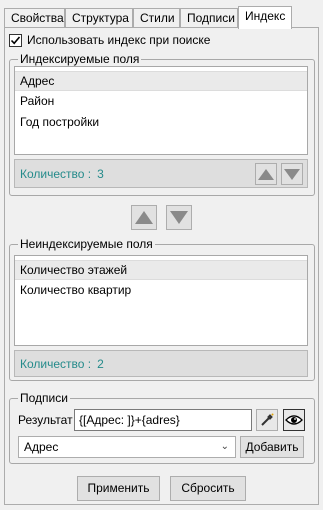 The width and height of the screenshot is (323, 510). Describe the element at coordinates (118, 488) in the screenshot. I see `apply-button: Применить` at that location.